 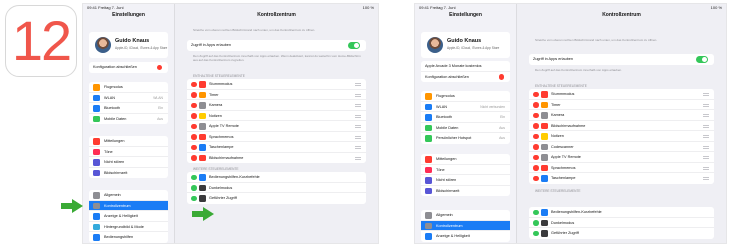 I want to click on bildschirmzeit-icon, so click(x=96, y=172).